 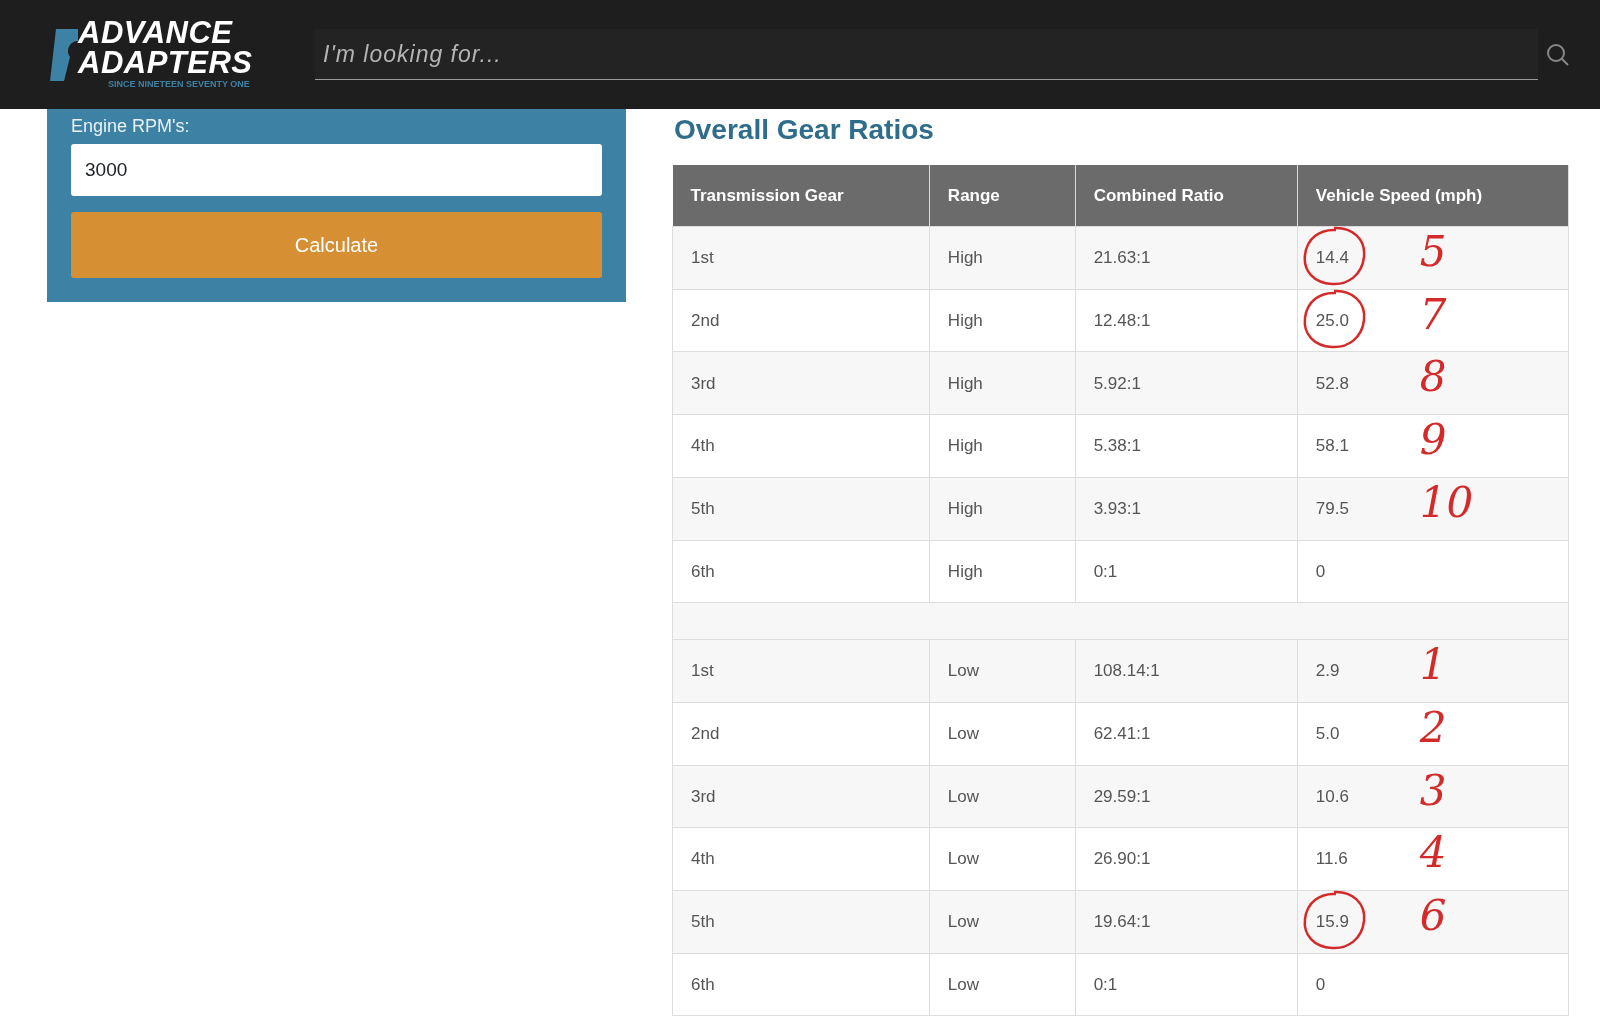 What do you see at coordinates (1332, 320) in the screenshot?
I see `table-cell: 25.0` at bounding box center [1332, 320].